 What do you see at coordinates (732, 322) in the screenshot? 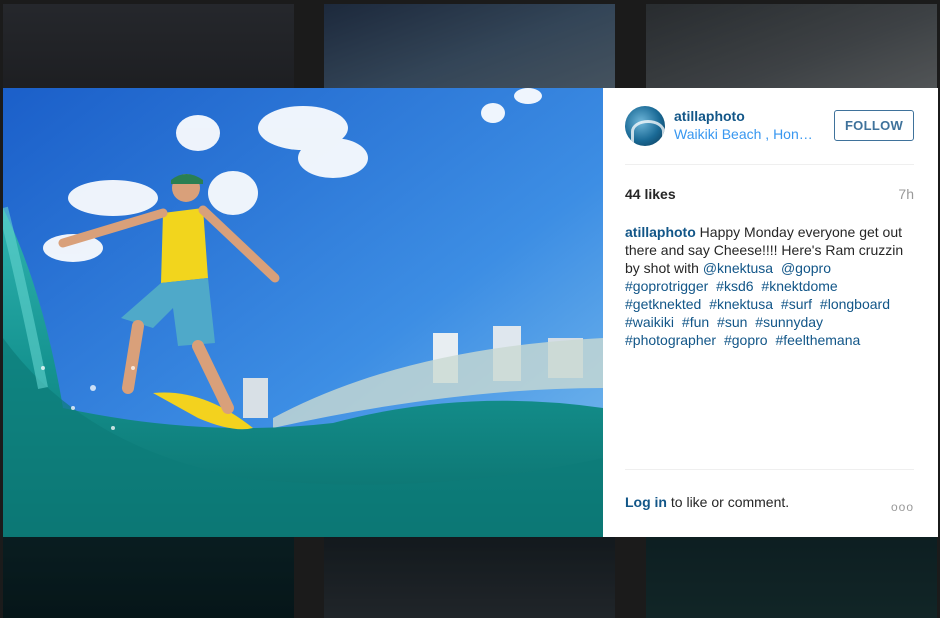
I see `caption-tag-link: #sun` at bounding box center [732, 322].